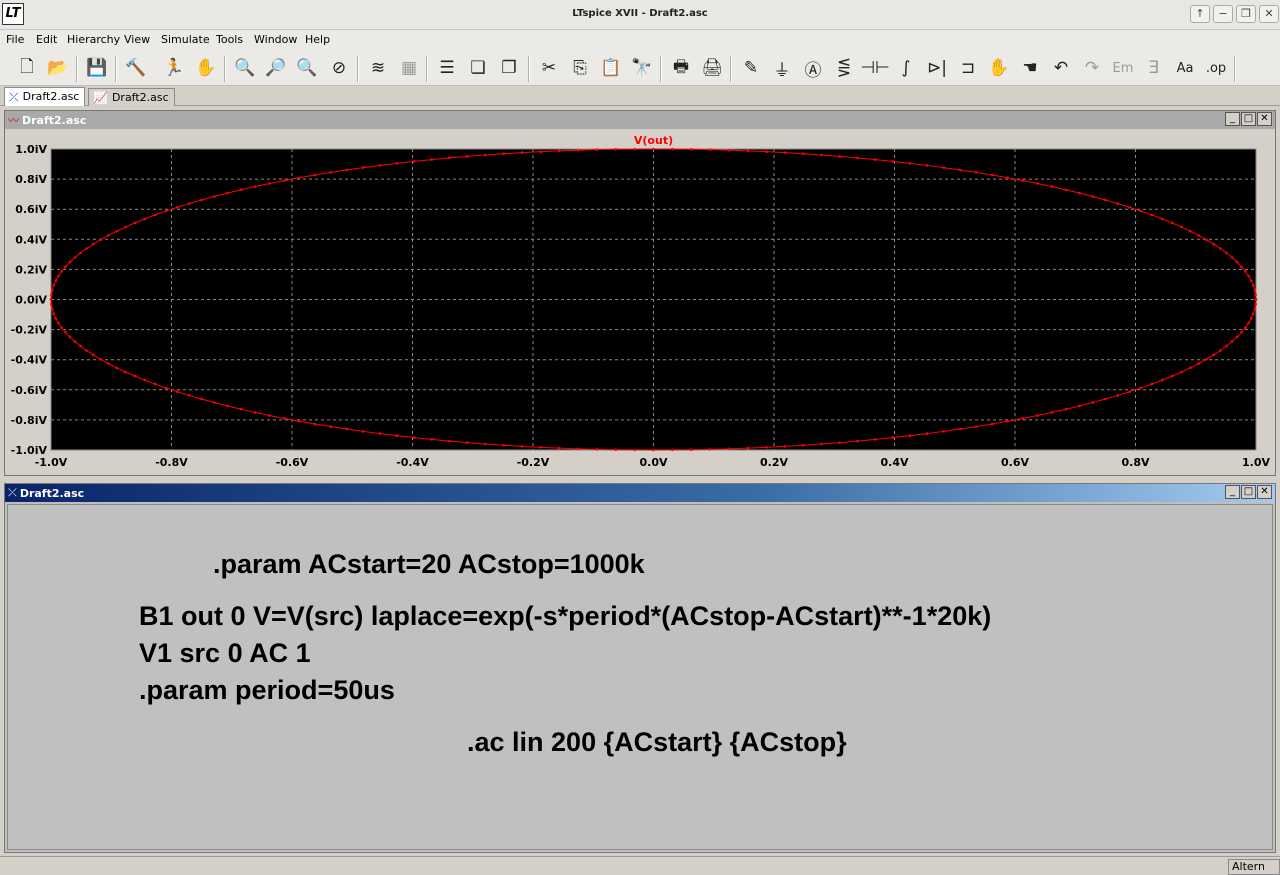 This screenshot has width=1280, height=875. Describe the element at coordinates (27, 68) in the screenshot. I see `new-schematic-icon: 🗋` at that location.